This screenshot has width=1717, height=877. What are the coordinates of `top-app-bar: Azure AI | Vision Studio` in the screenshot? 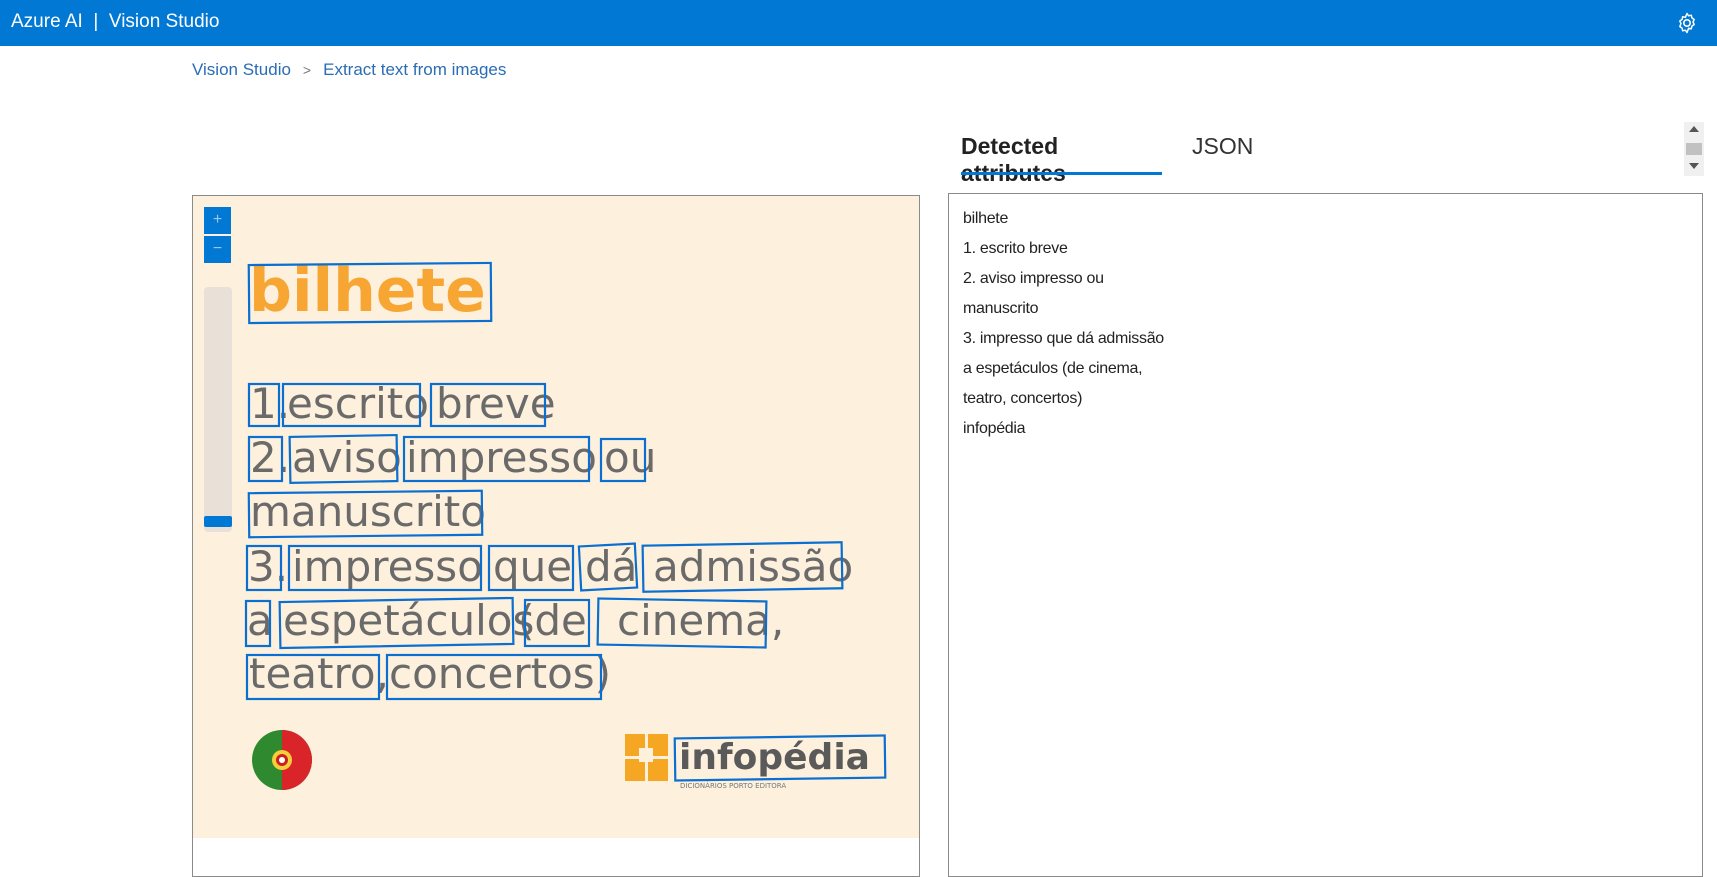 It's located at (858, 23).